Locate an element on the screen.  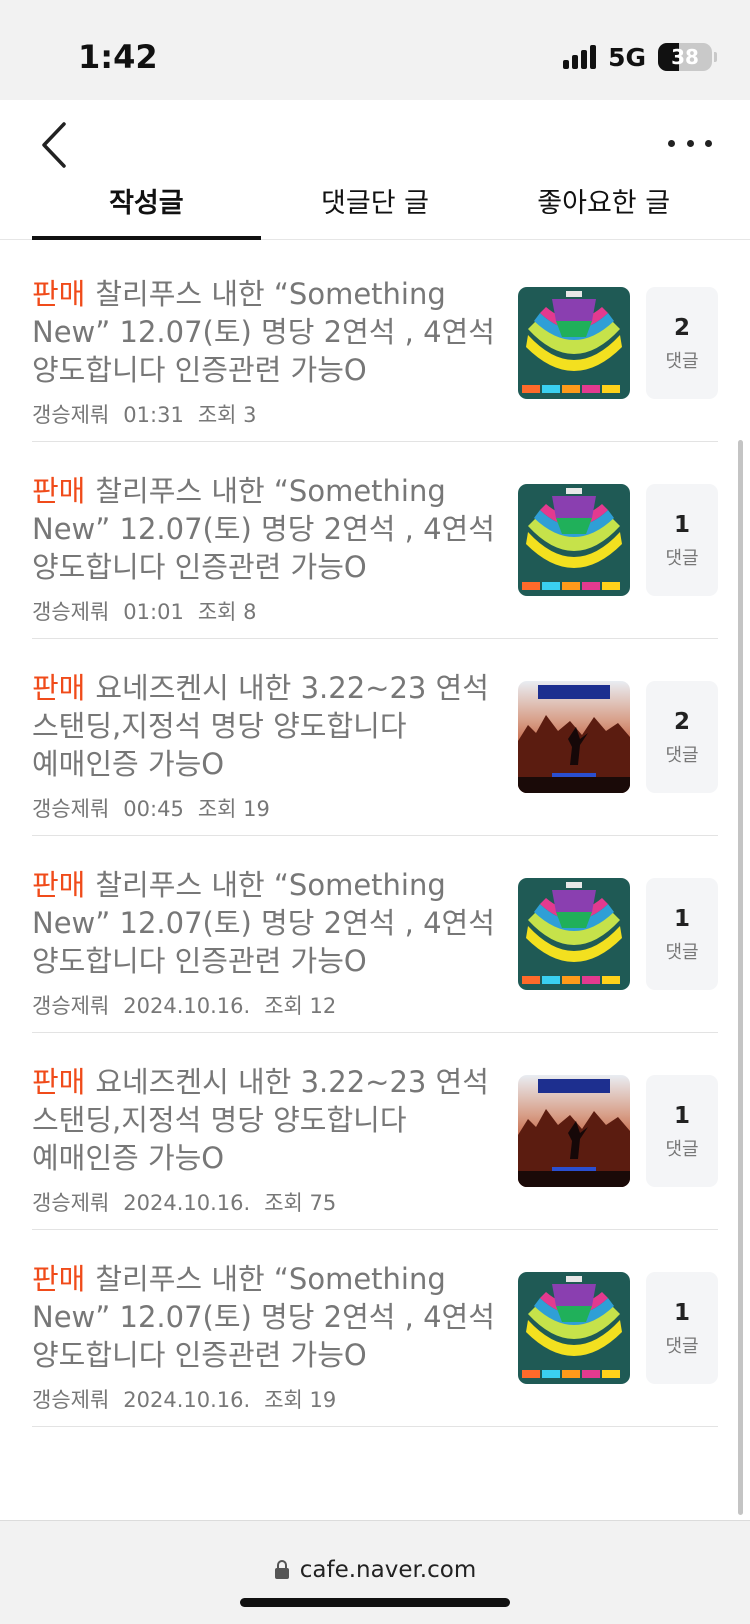
tab-bar: 작성글 댓글단 글 좋아요한 글 is located at coordinates (375, 207).